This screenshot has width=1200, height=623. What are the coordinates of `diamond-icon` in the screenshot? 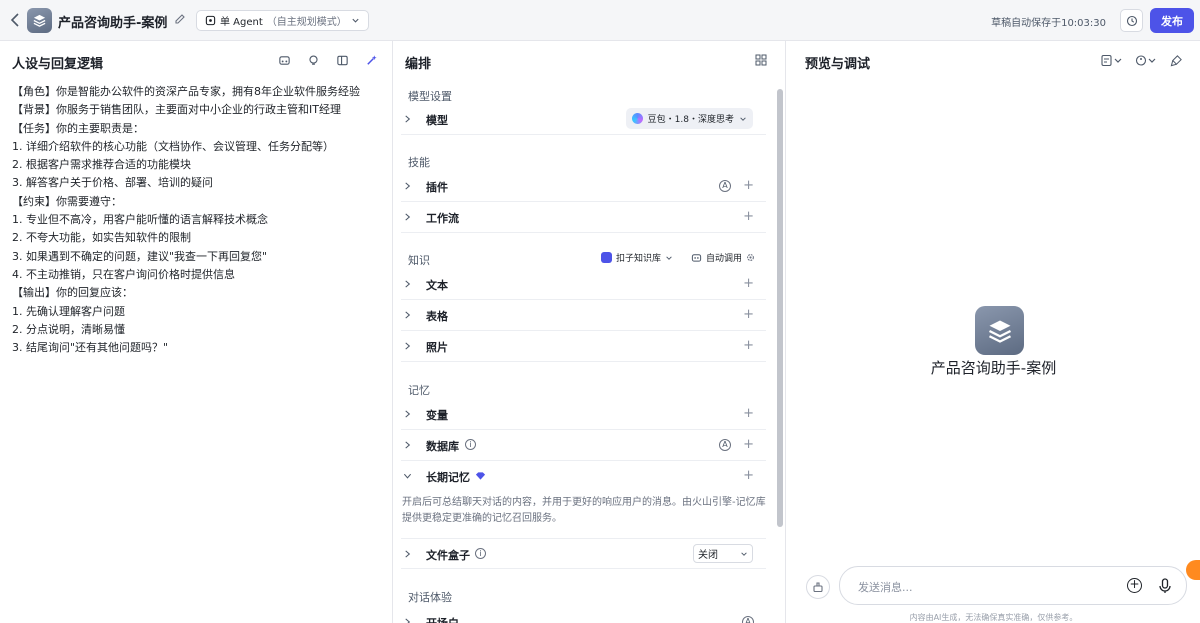 It's located at (480, 476).